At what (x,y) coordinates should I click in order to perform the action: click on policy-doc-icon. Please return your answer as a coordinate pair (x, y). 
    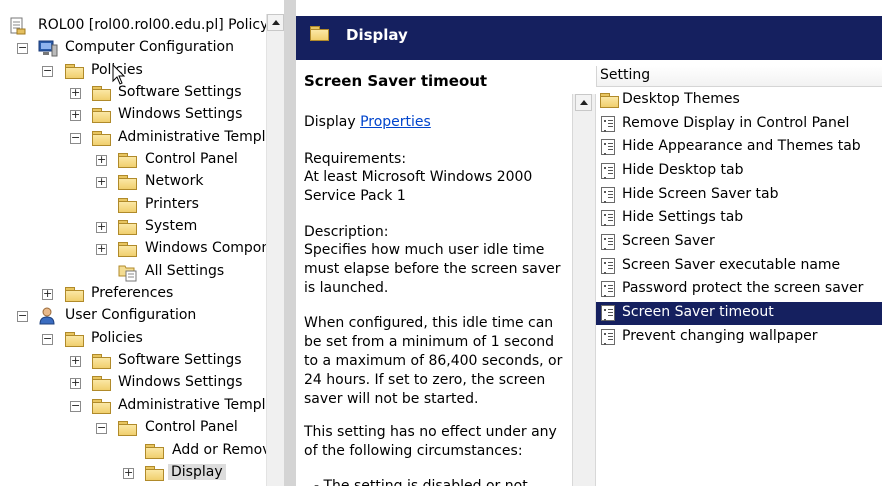
    Looking at the image, I should click on (18, 26).